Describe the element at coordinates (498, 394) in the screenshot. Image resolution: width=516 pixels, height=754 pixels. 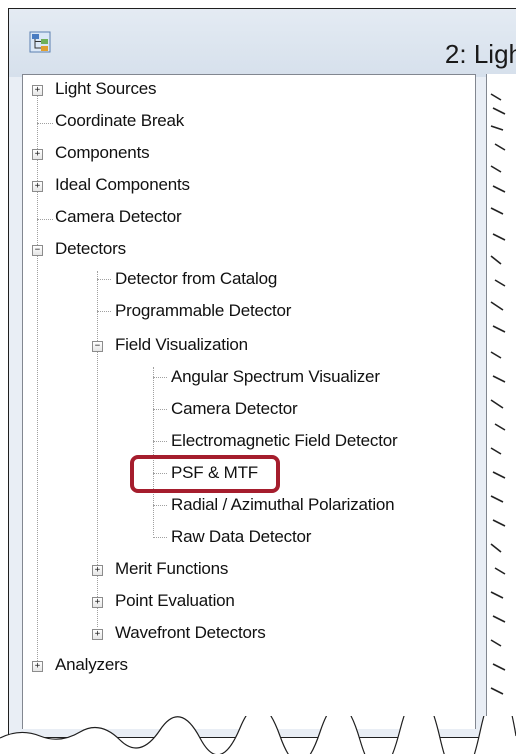
I see `cropped-content-marks` at that location.